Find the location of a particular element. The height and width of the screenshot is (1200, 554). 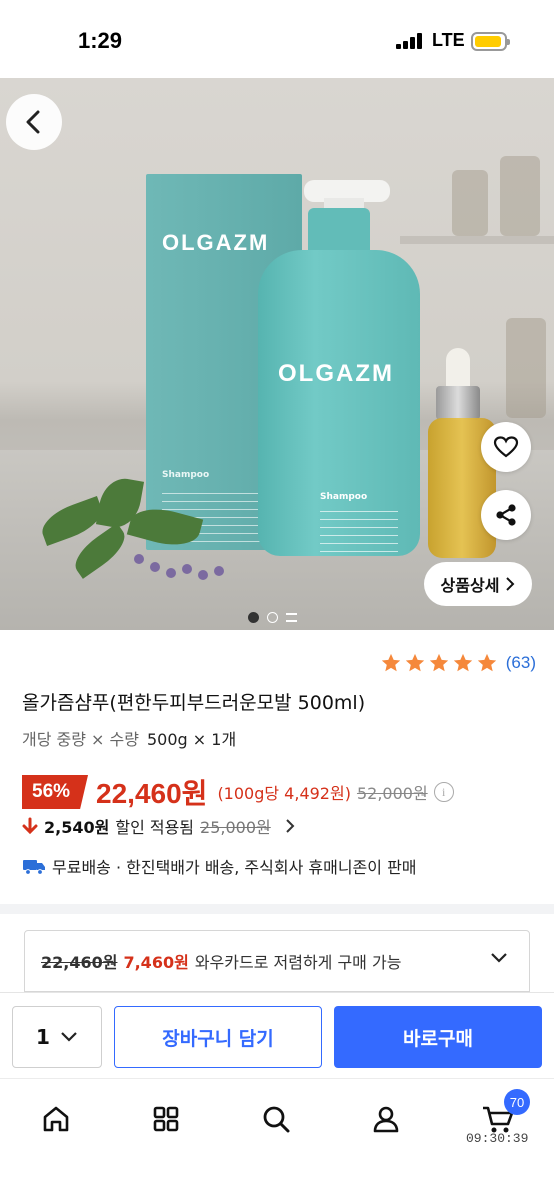

share-icon is located at coordinates (506, 515).